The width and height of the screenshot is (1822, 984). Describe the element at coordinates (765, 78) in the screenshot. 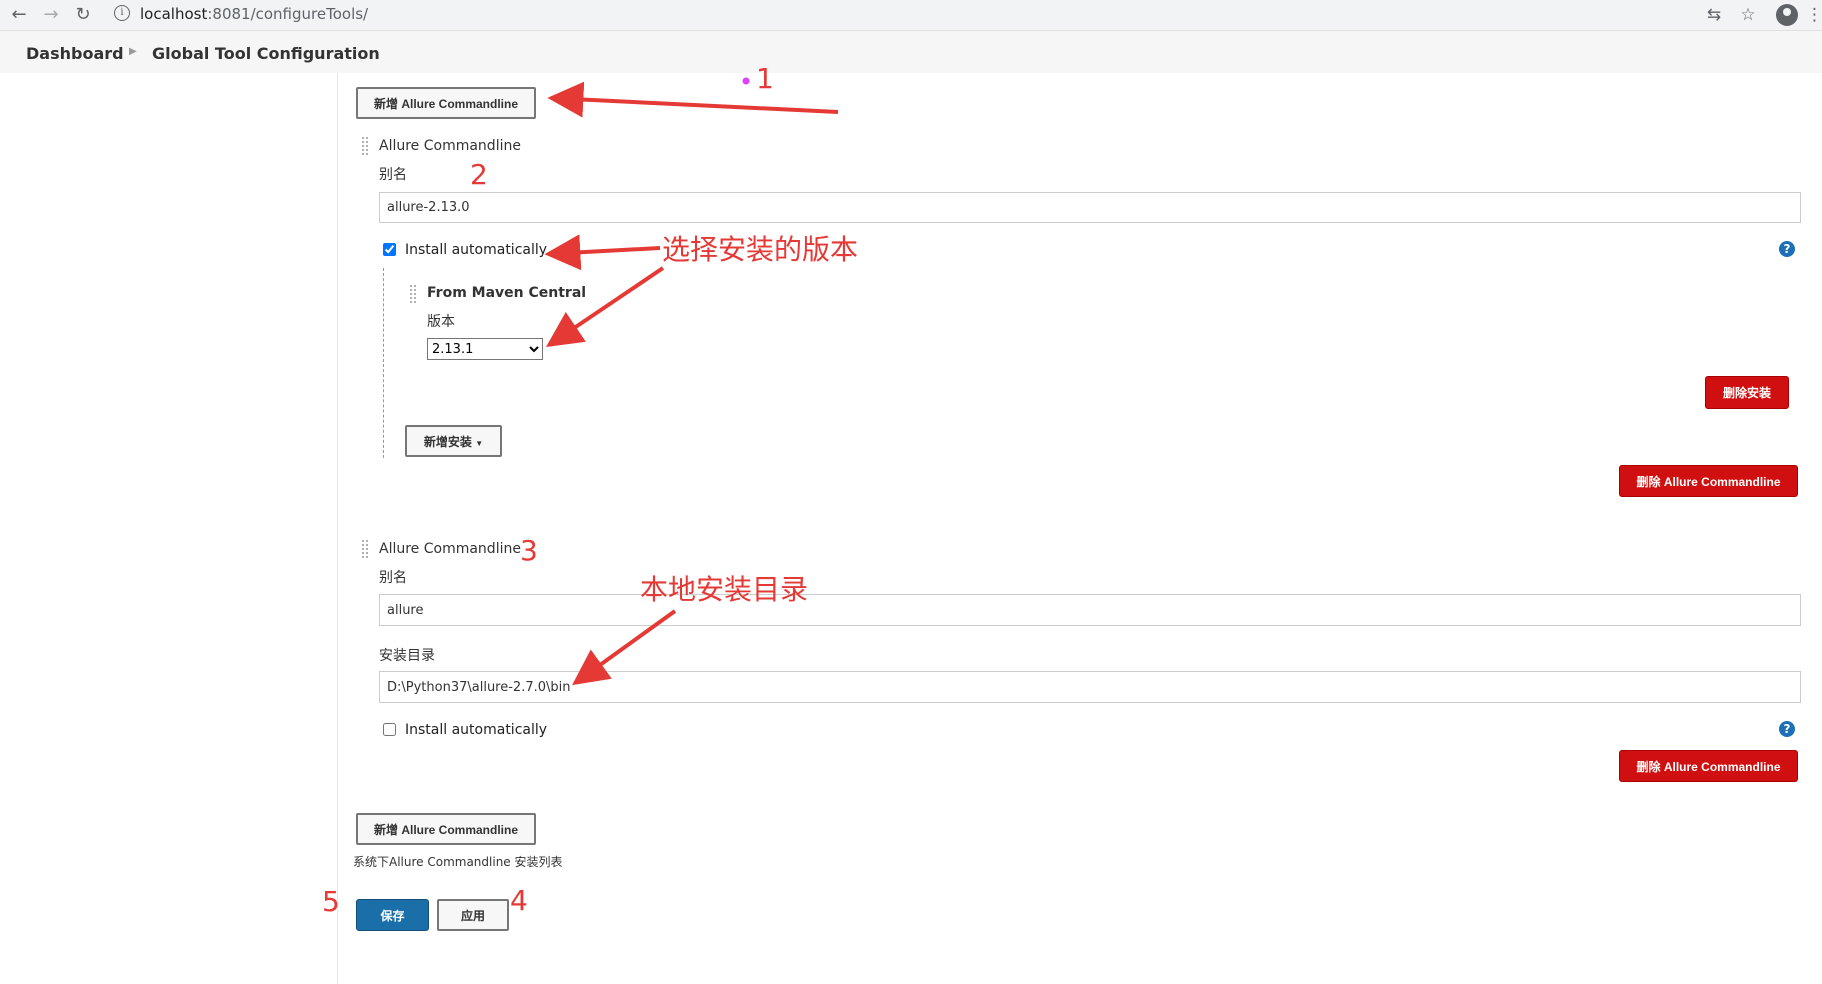

I see `annotation-number-1: 1` at that location.